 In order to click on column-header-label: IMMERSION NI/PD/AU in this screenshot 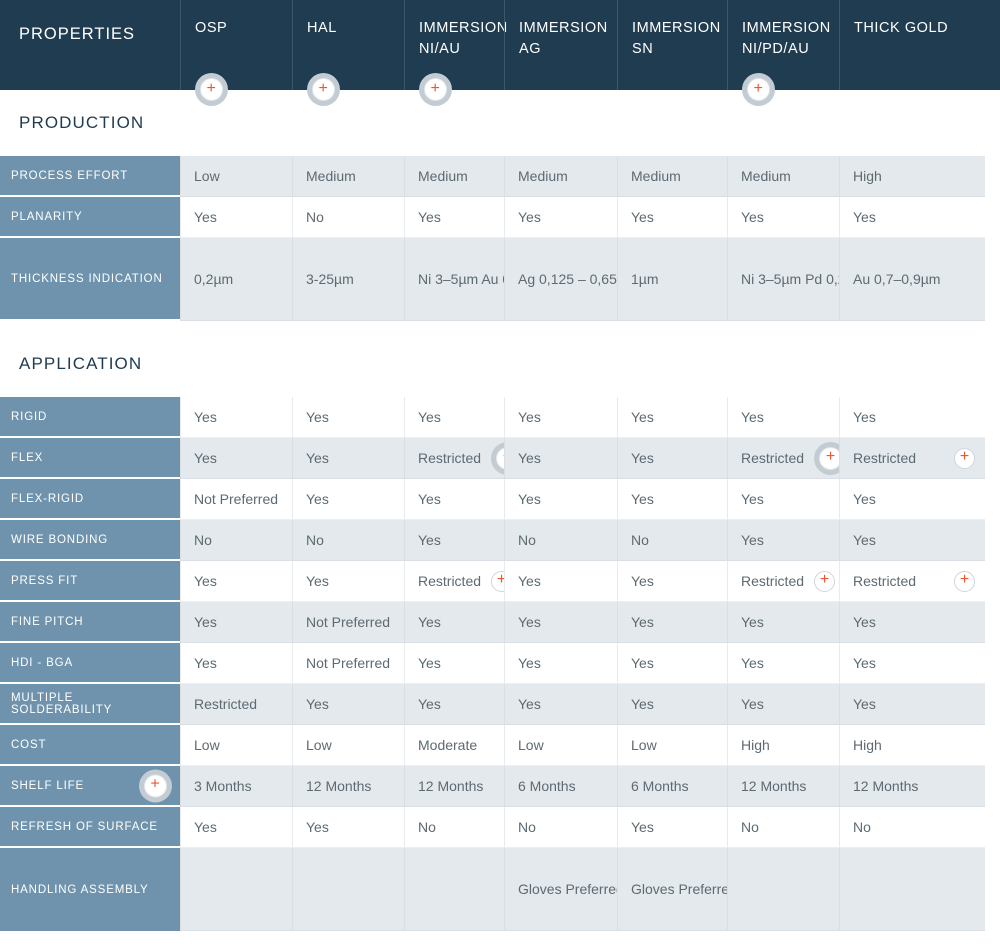, I will do `click(786, 38)`.